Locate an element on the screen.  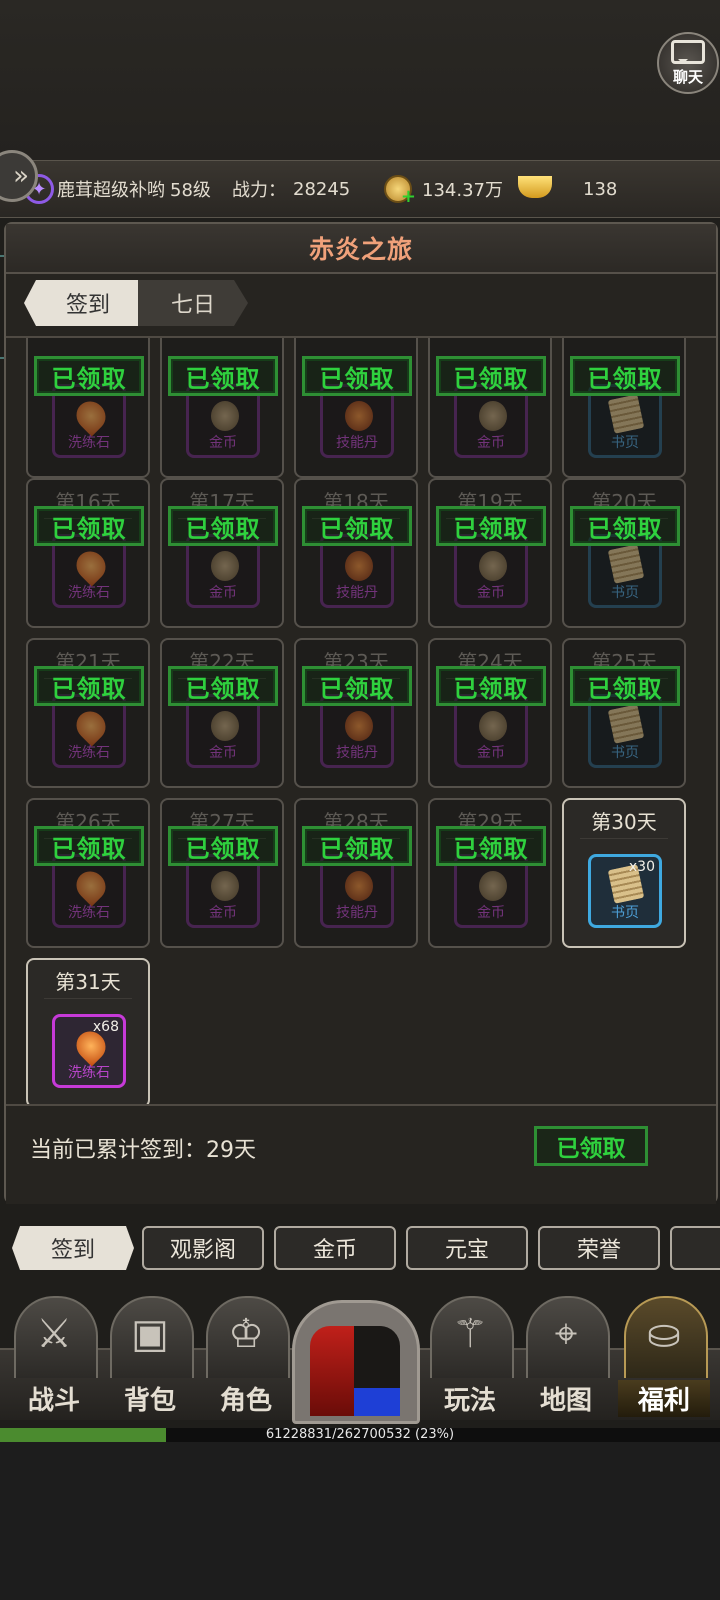
day-reward-card: 第29天 金币 已领取 is located at coordinates (490, 873).